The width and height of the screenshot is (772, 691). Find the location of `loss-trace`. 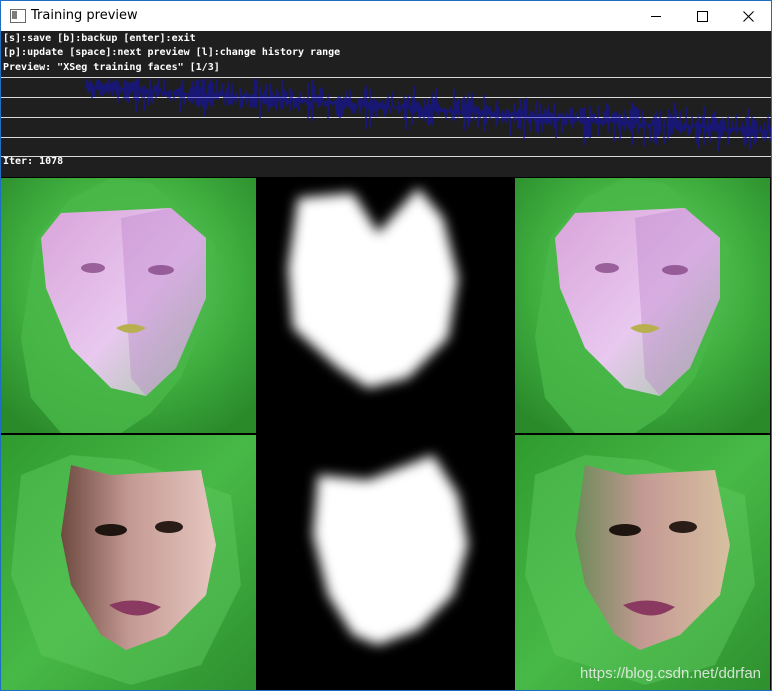

loss-trace is located at coordinates (428, 115).